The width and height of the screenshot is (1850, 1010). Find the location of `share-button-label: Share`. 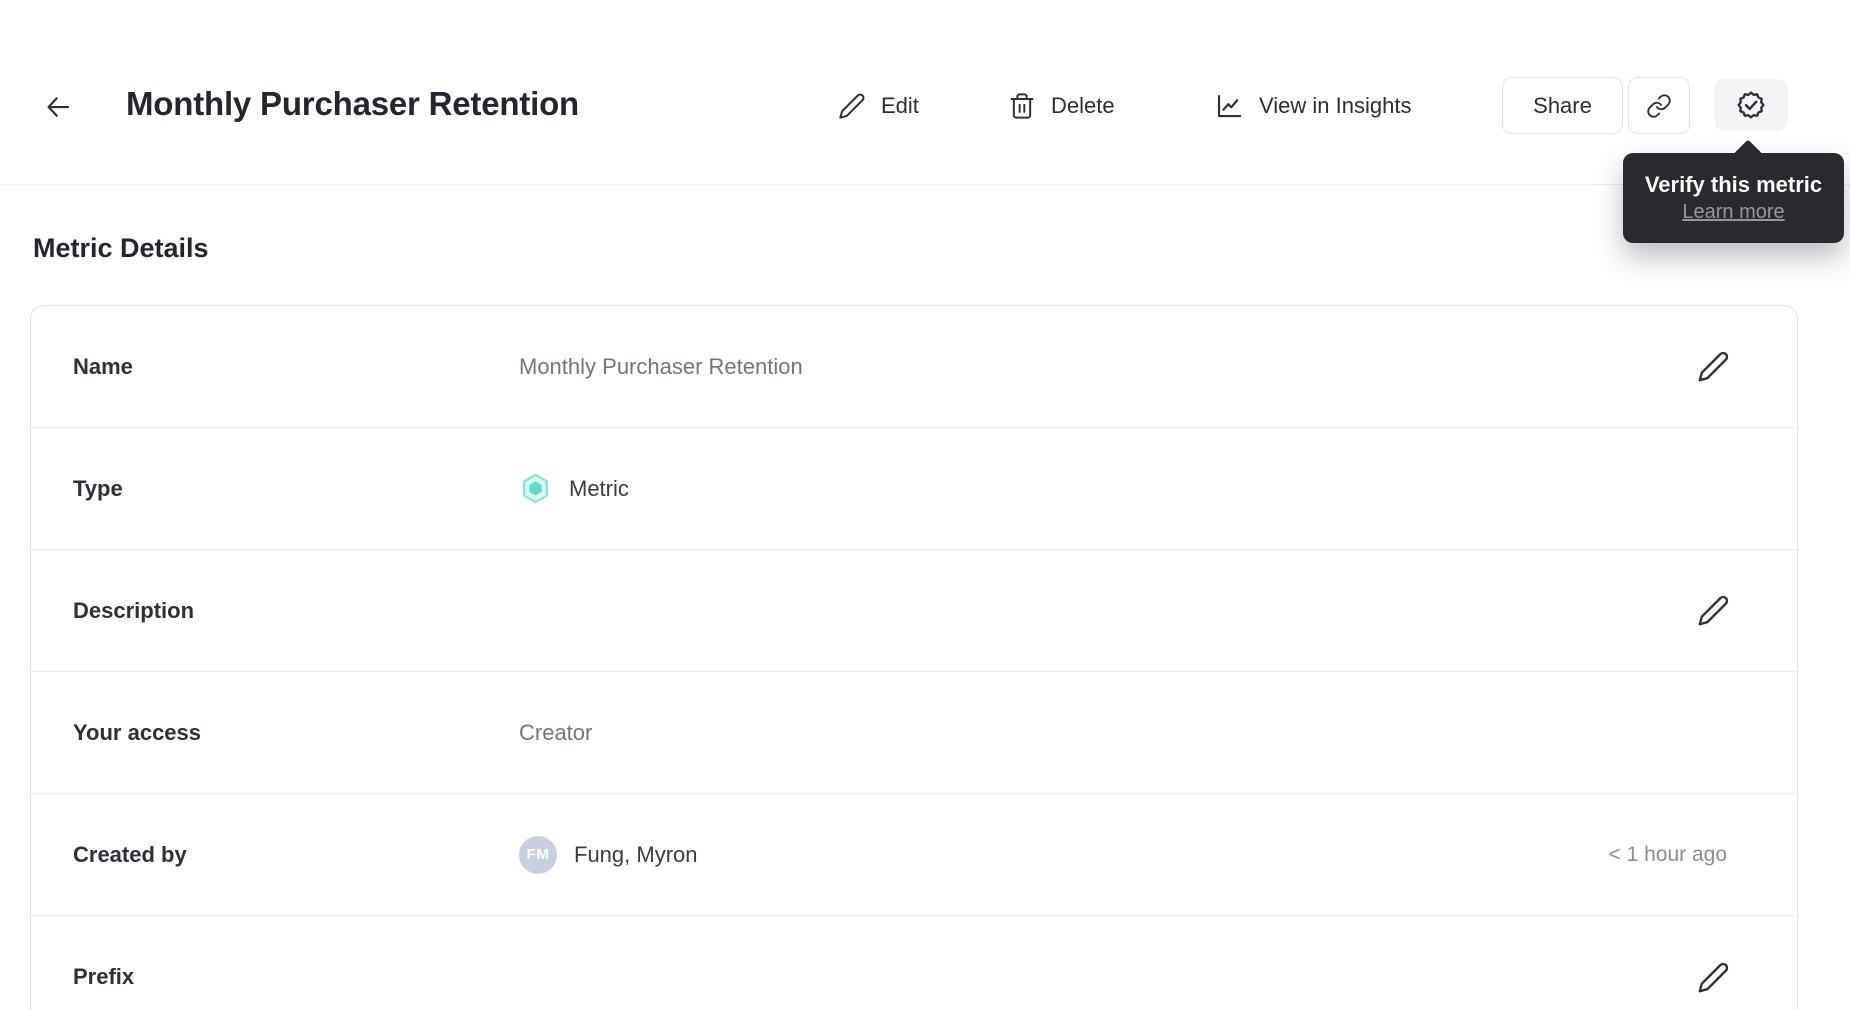

share-button-label: Share is located at coordinates (1562, 105).